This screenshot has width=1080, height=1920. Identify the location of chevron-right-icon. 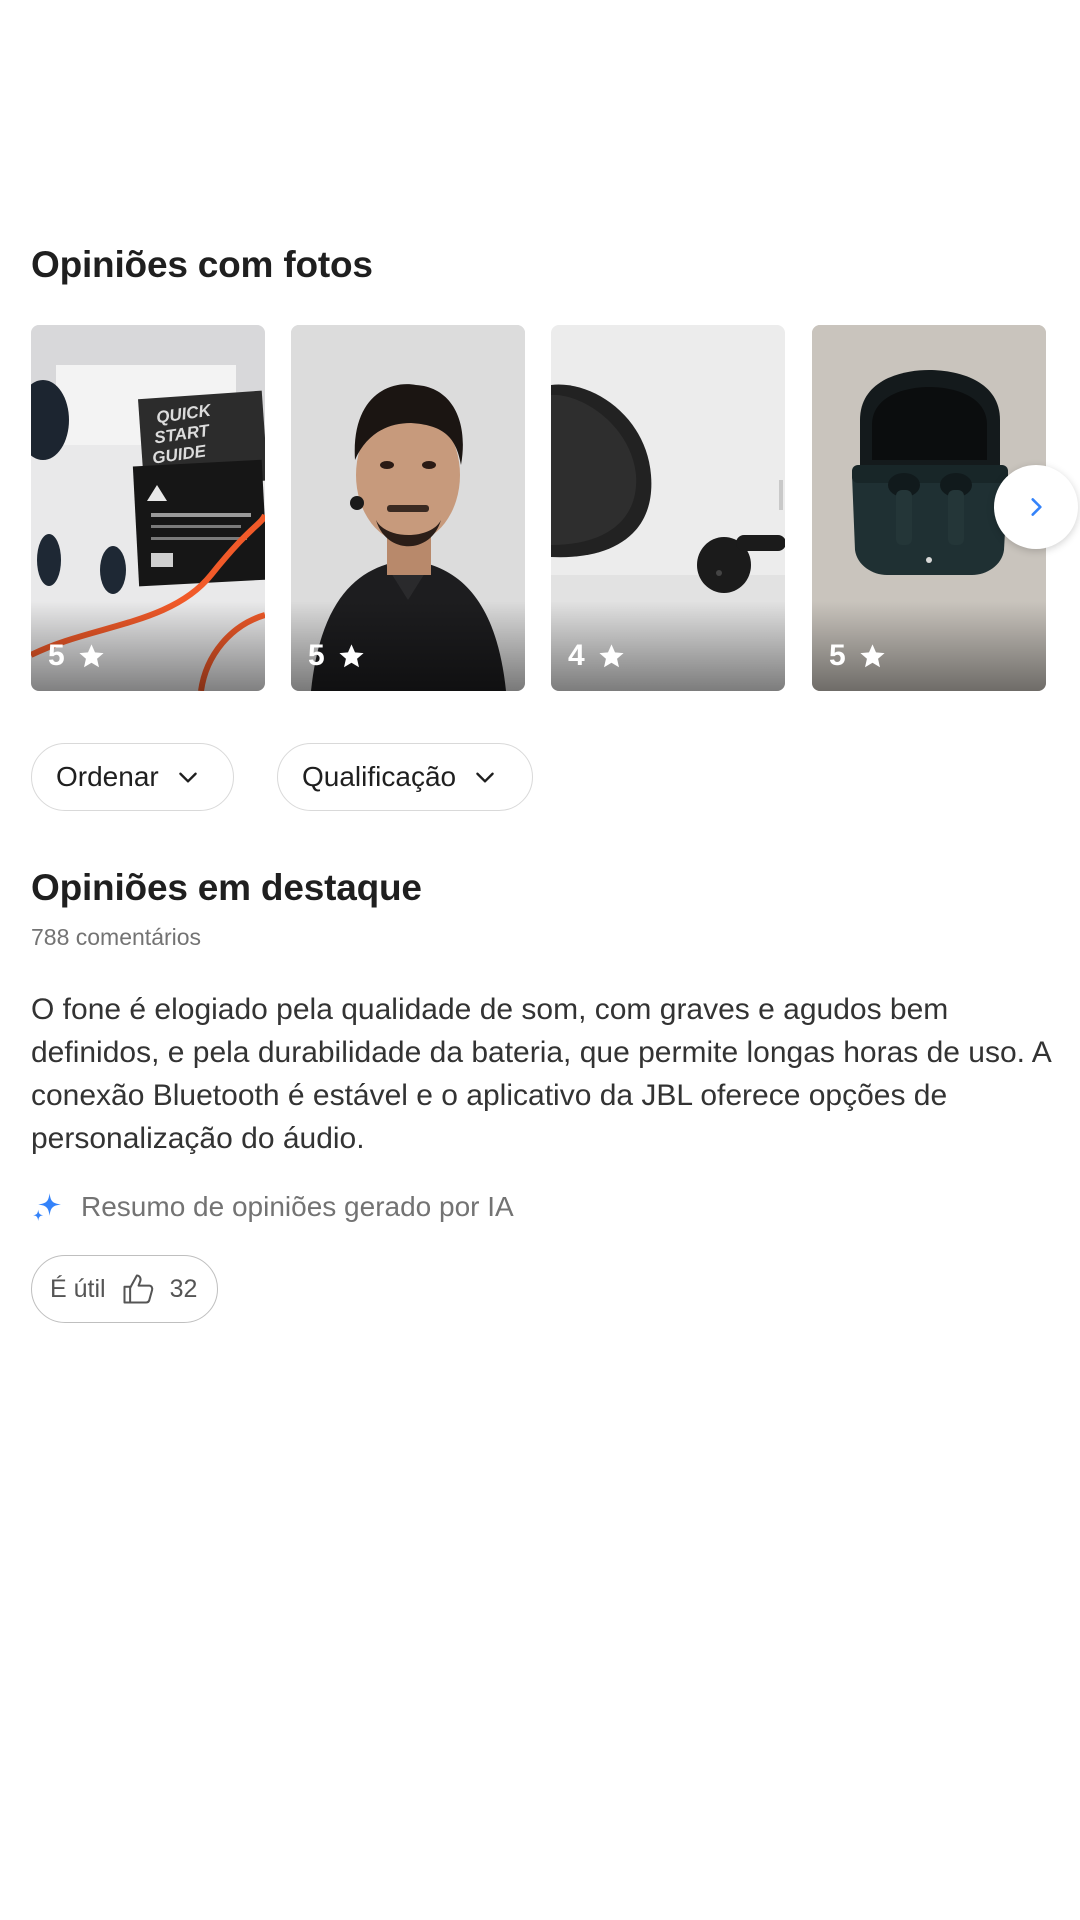
(1036, 507).